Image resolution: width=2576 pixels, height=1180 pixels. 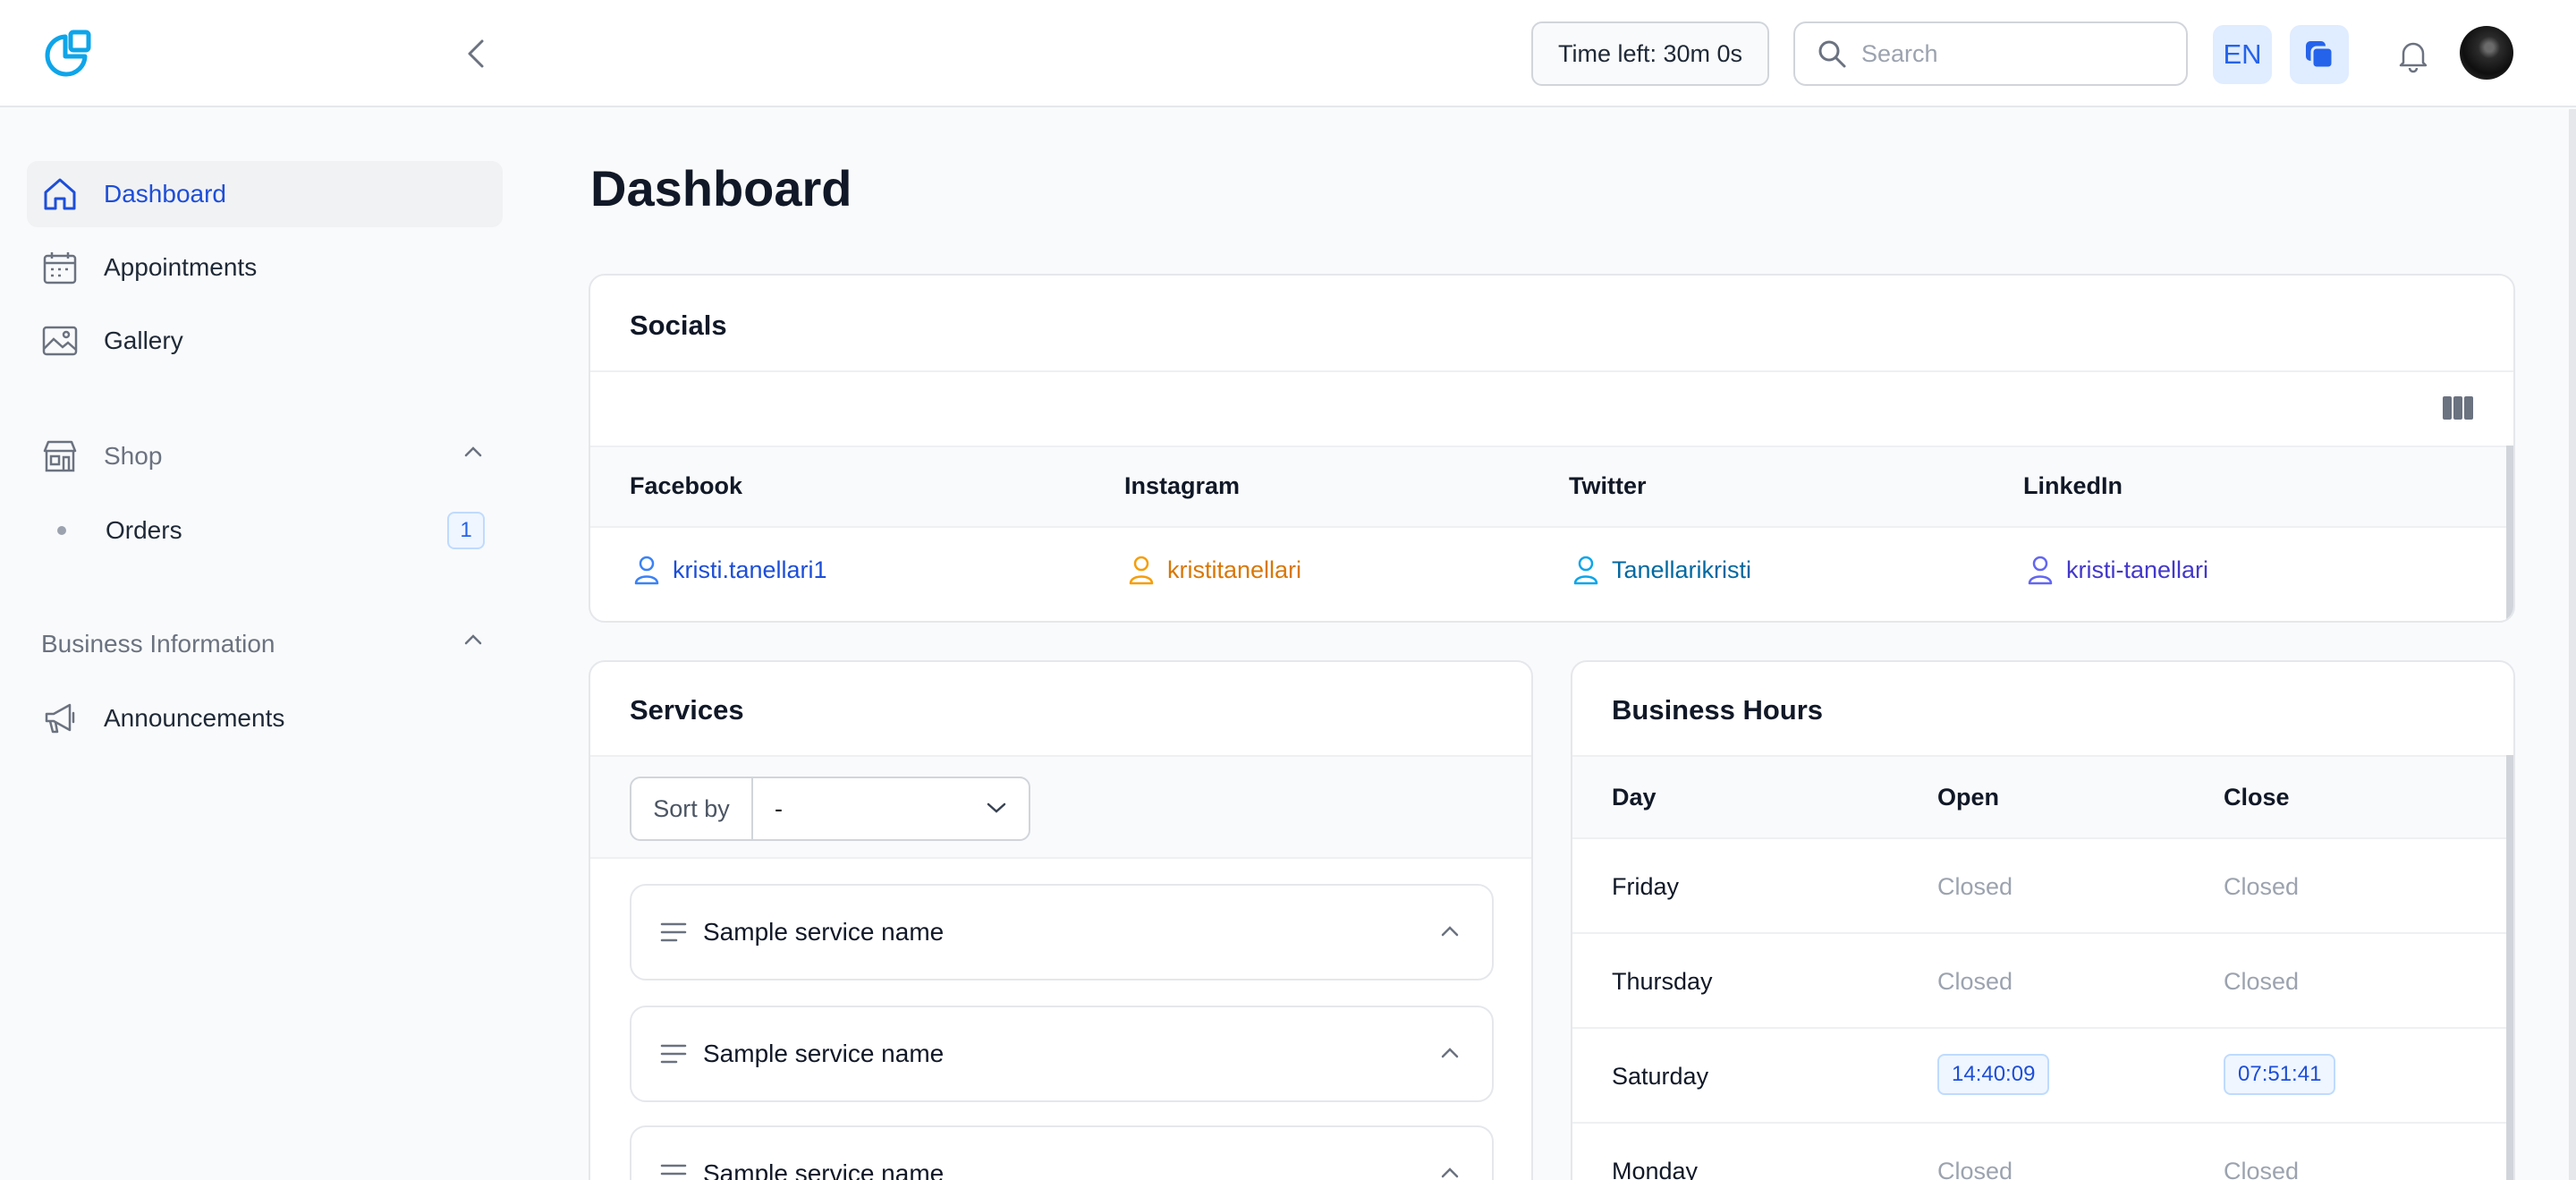 What do you see at coordinates (1655, 1169) in the screenshot?
I see `day-cell: Monday` at bounding box center [1655, 1169].